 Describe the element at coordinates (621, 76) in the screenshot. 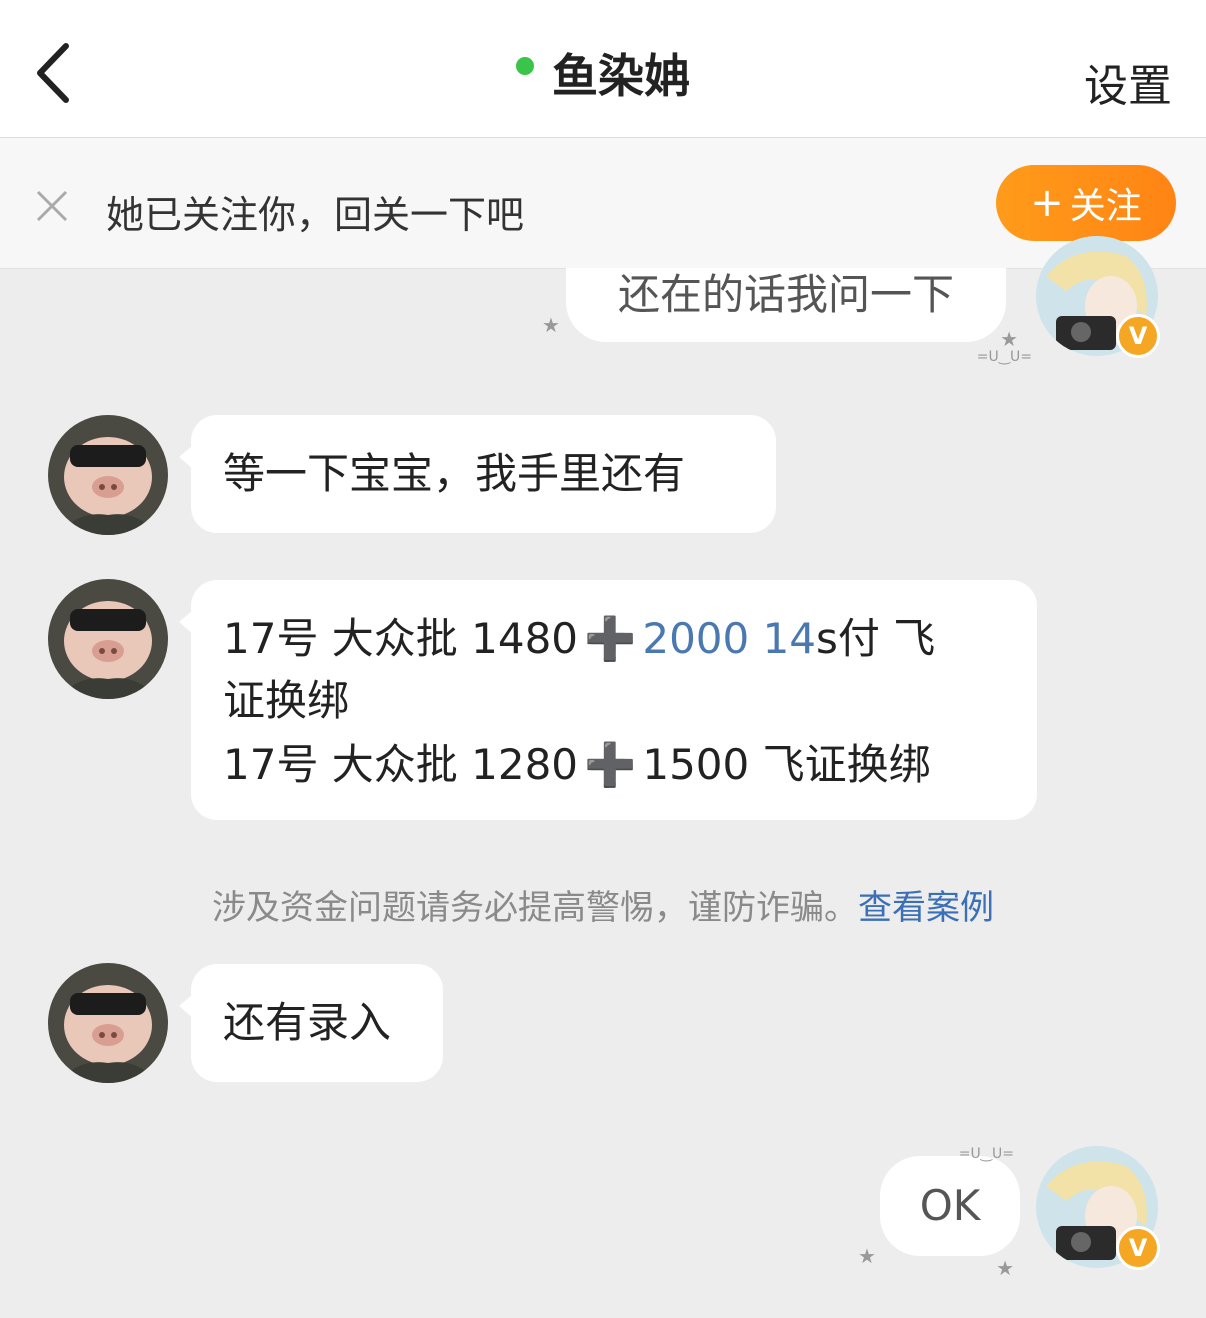

I see `chat-title: 鱼染姌` at that location.